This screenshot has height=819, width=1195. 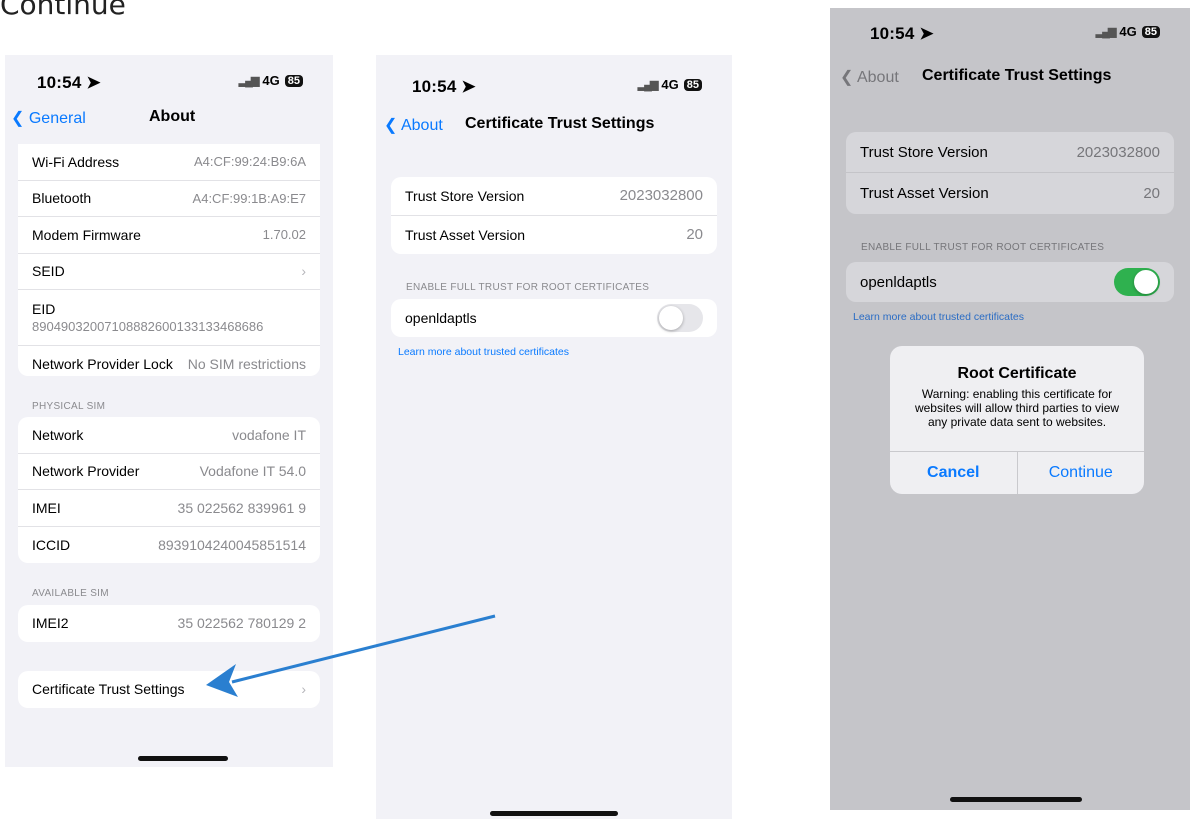 I want to click on annotation-arrow, so click(x=351, y=655).